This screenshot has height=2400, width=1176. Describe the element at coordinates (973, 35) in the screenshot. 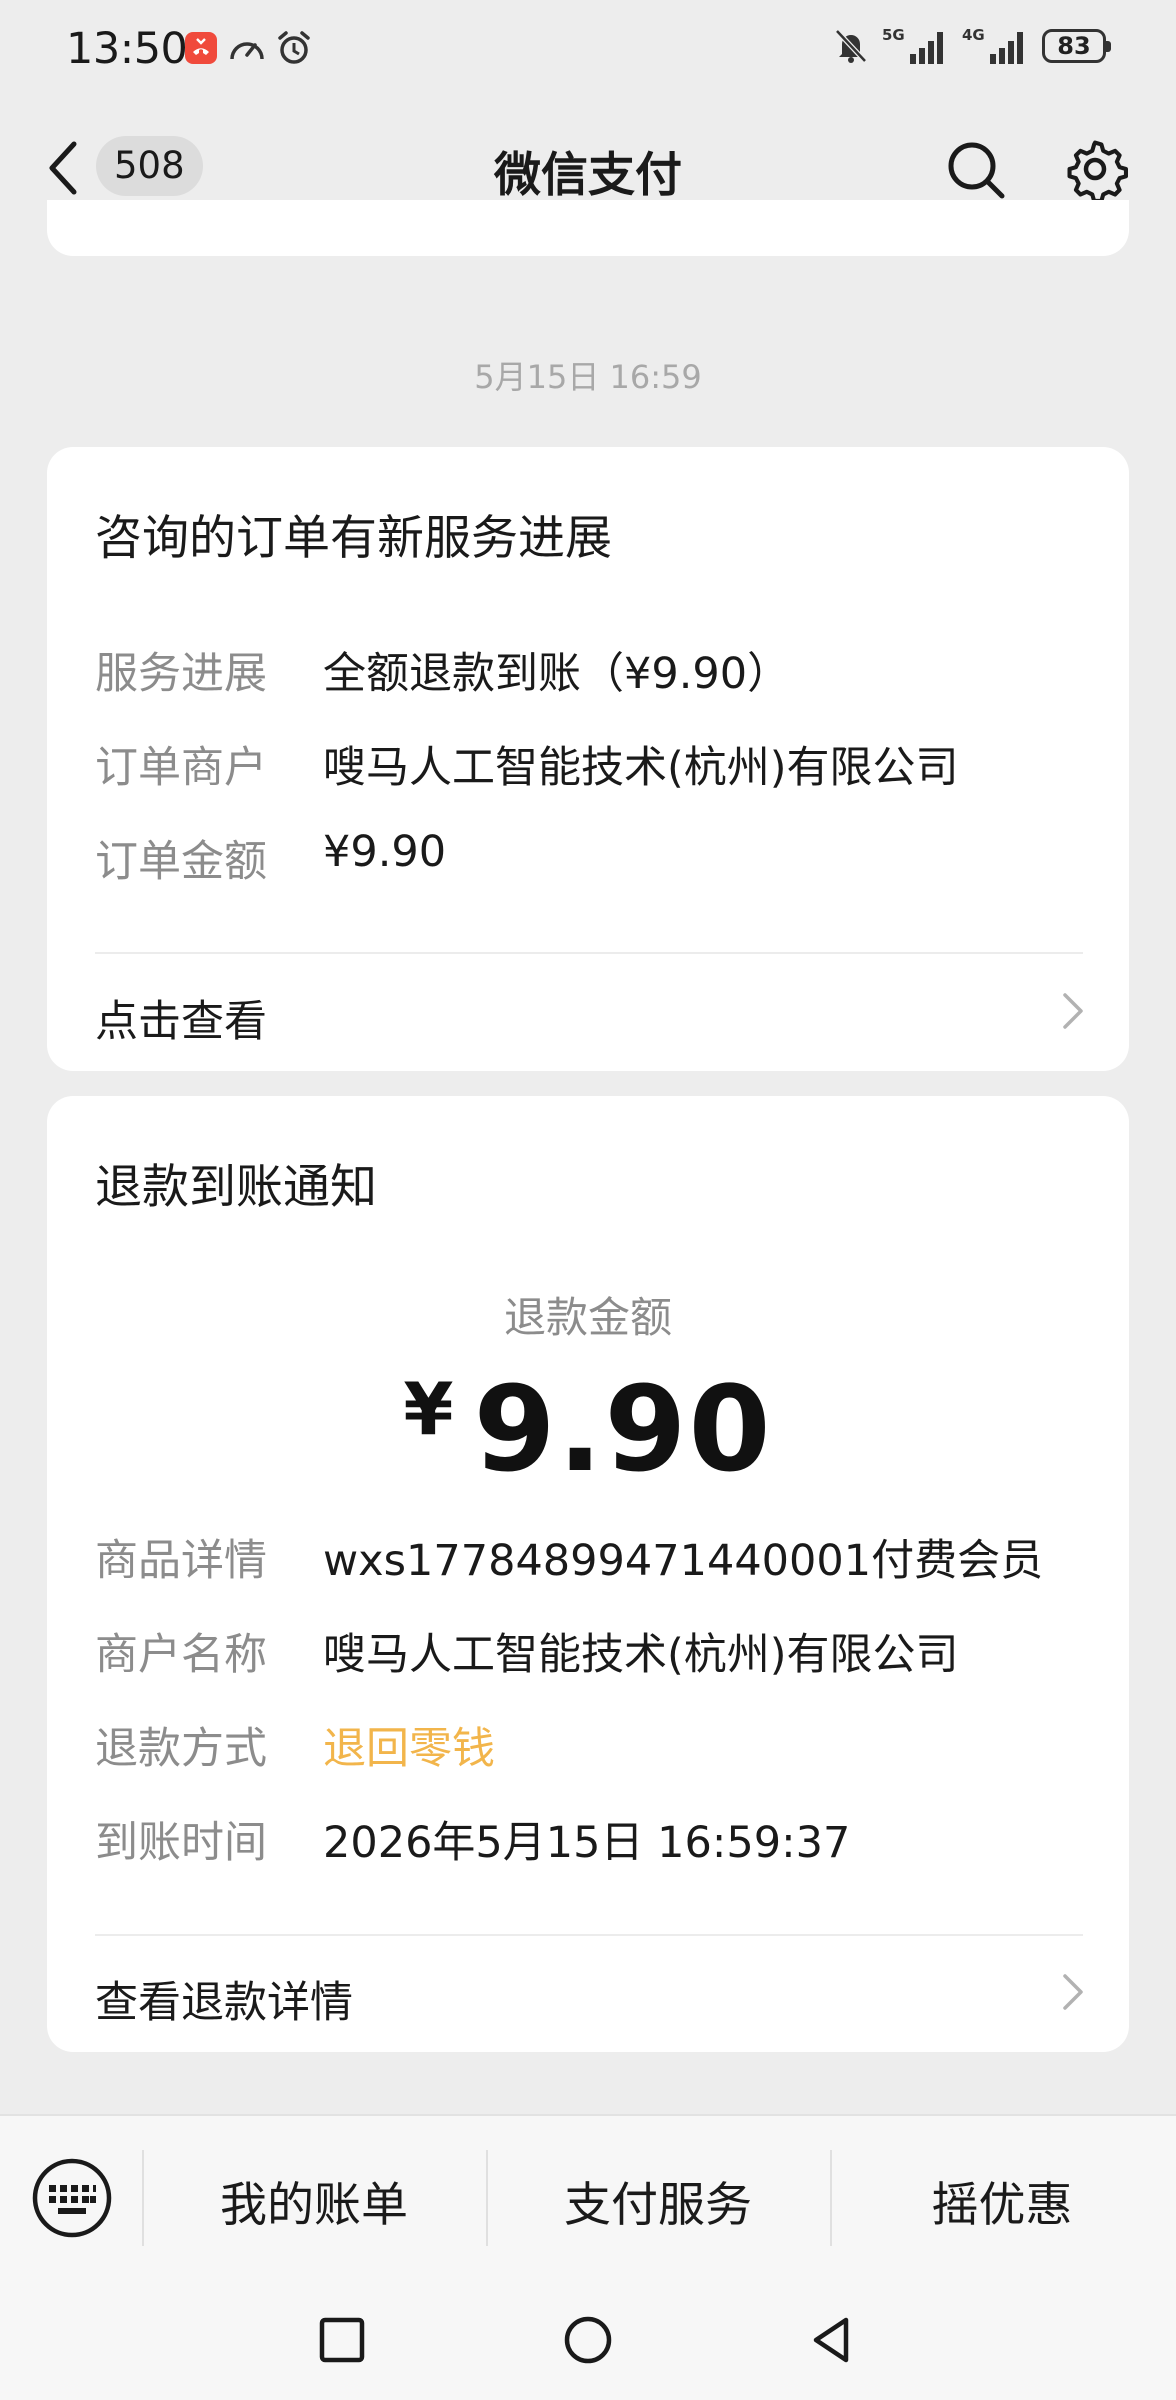

I see `svg-text: 4G` at that location.